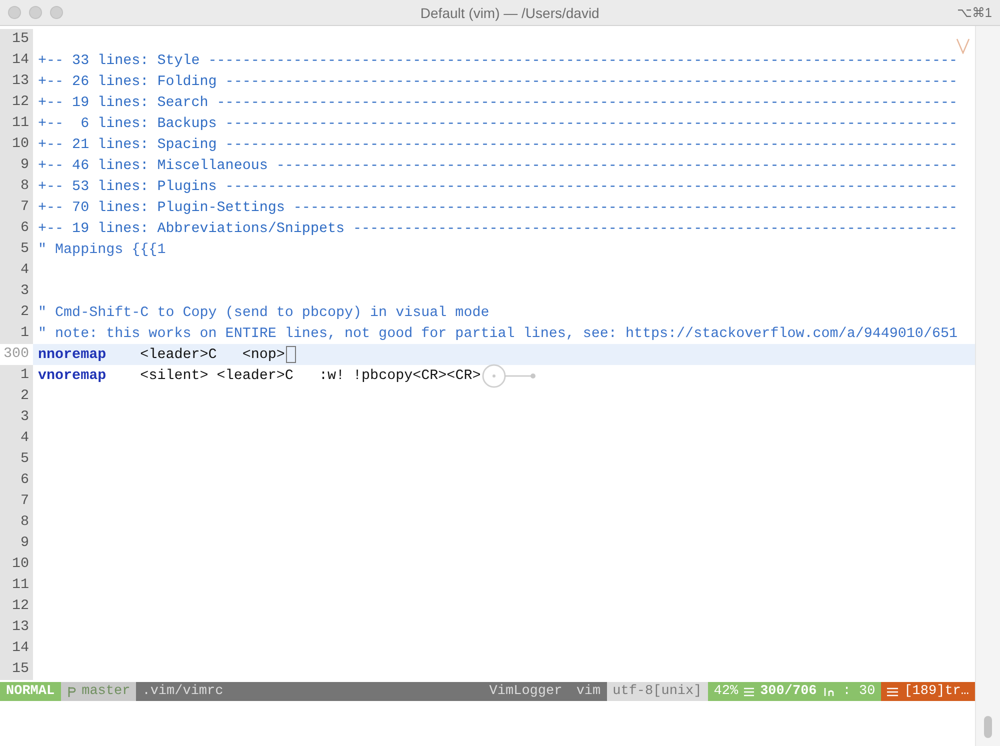  Describe the element at coordinates (56, 12) in the screenshot. I see `zoom-button` at that location.